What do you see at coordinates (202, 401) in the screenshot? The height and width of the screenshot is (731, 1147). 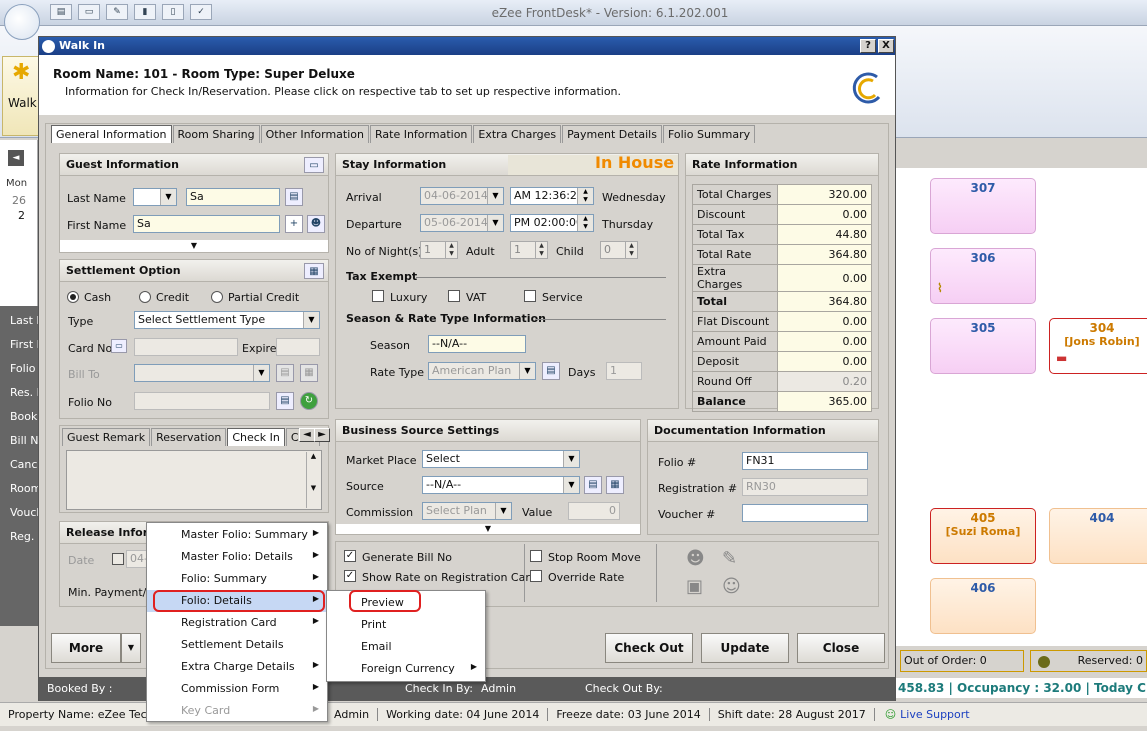 I see `folio-no-field` at bounding box center [202, 401].